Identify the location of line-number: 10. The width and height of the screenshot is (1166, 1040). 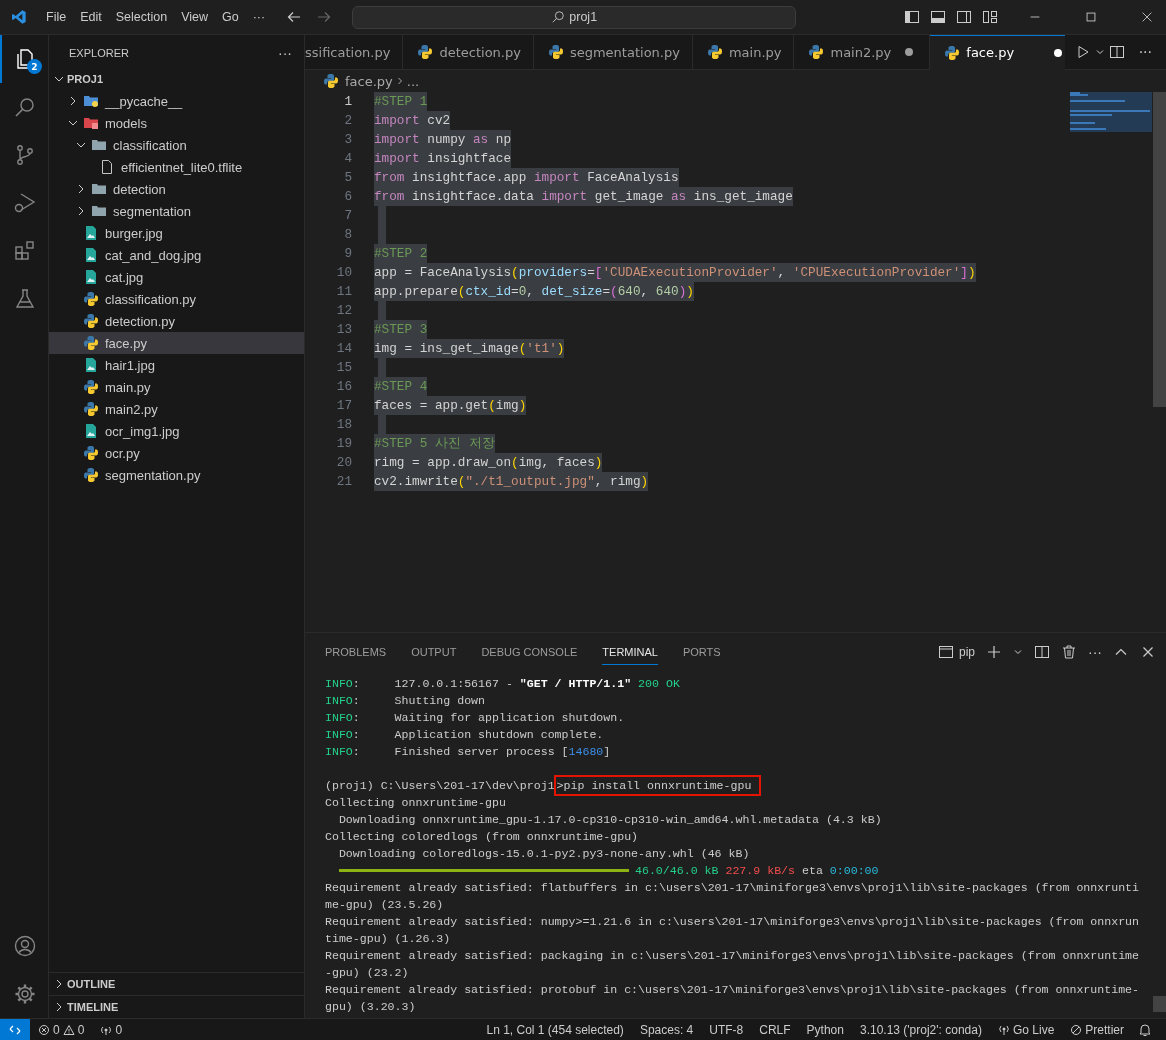
(343, 272).